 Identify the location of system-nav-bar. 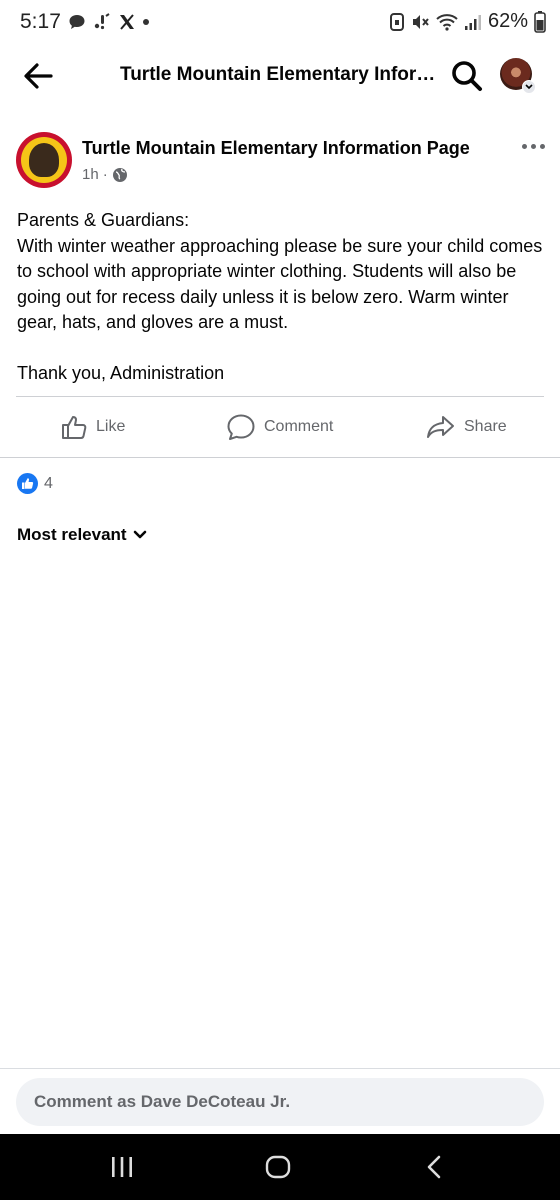
(280, 1167).